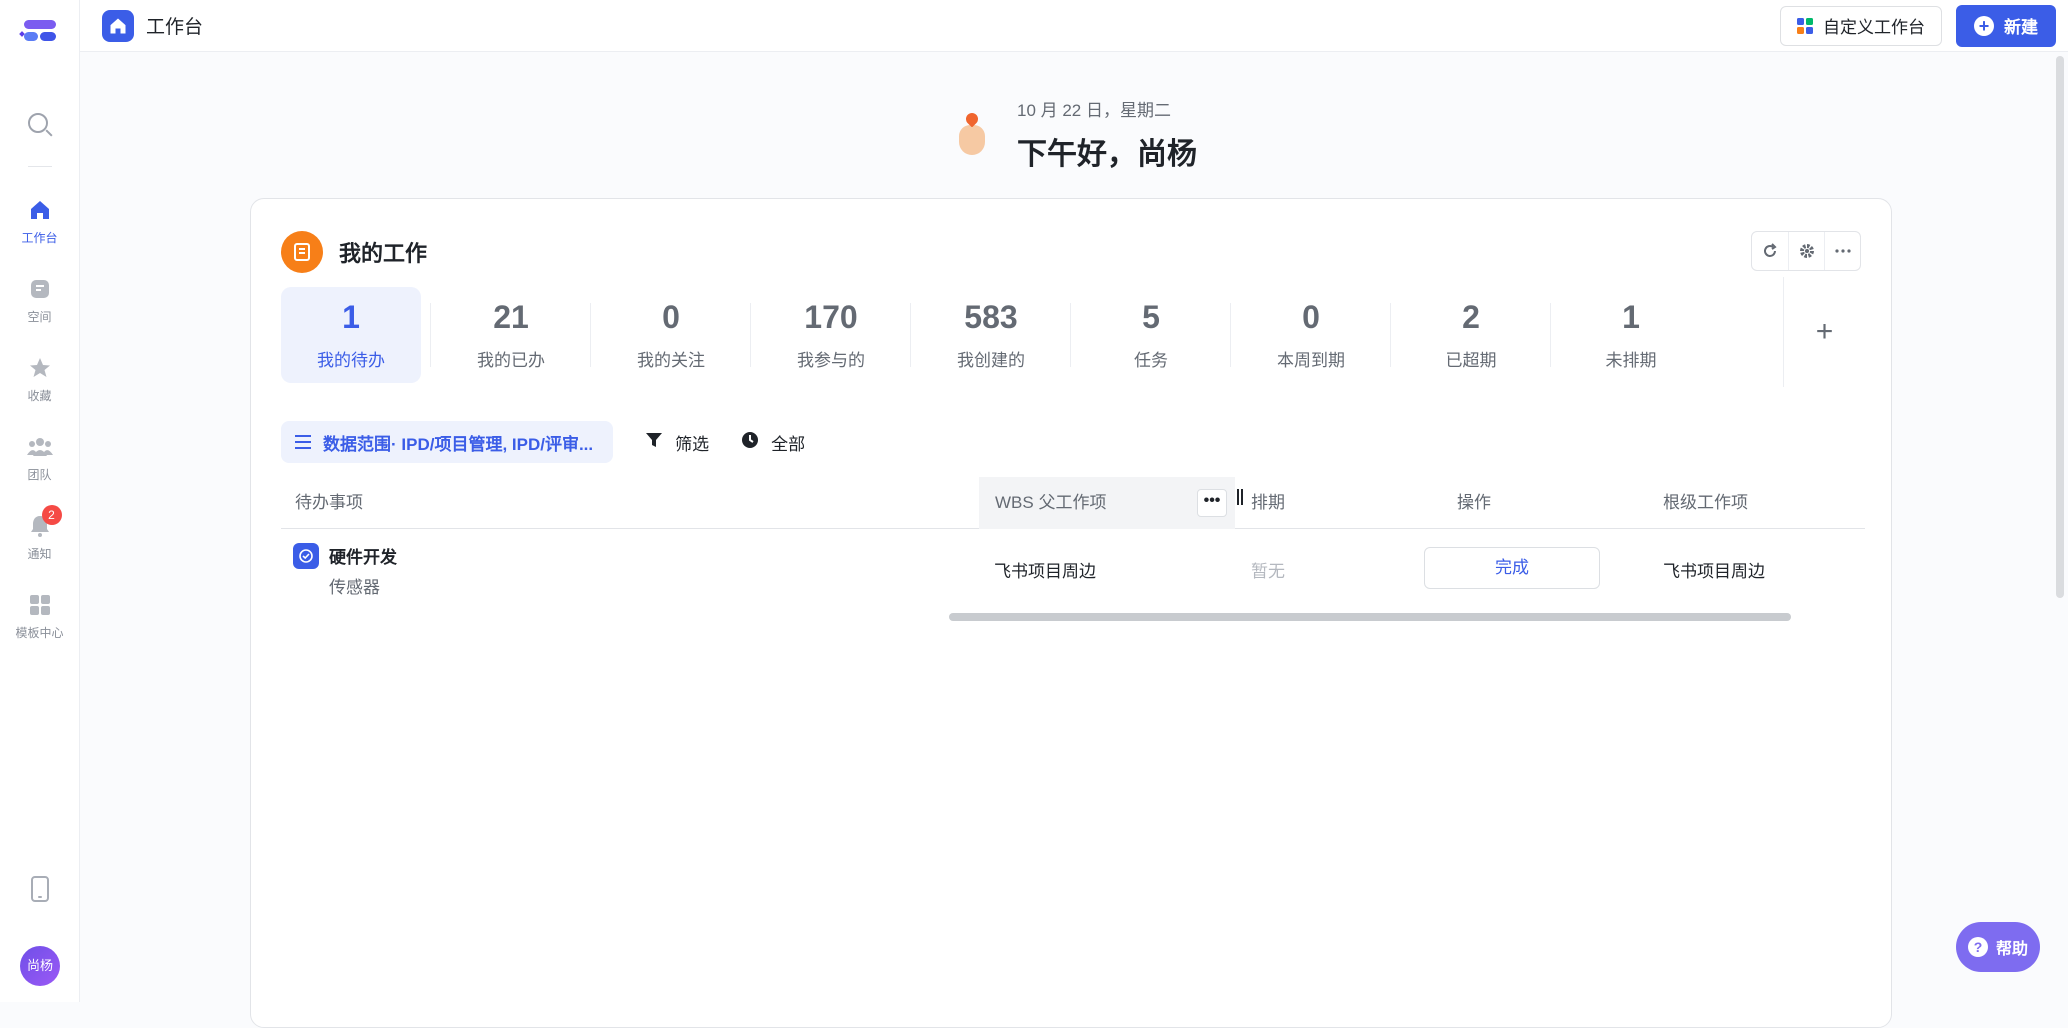  I want to click on card-toolbar, so click(1806, 251).